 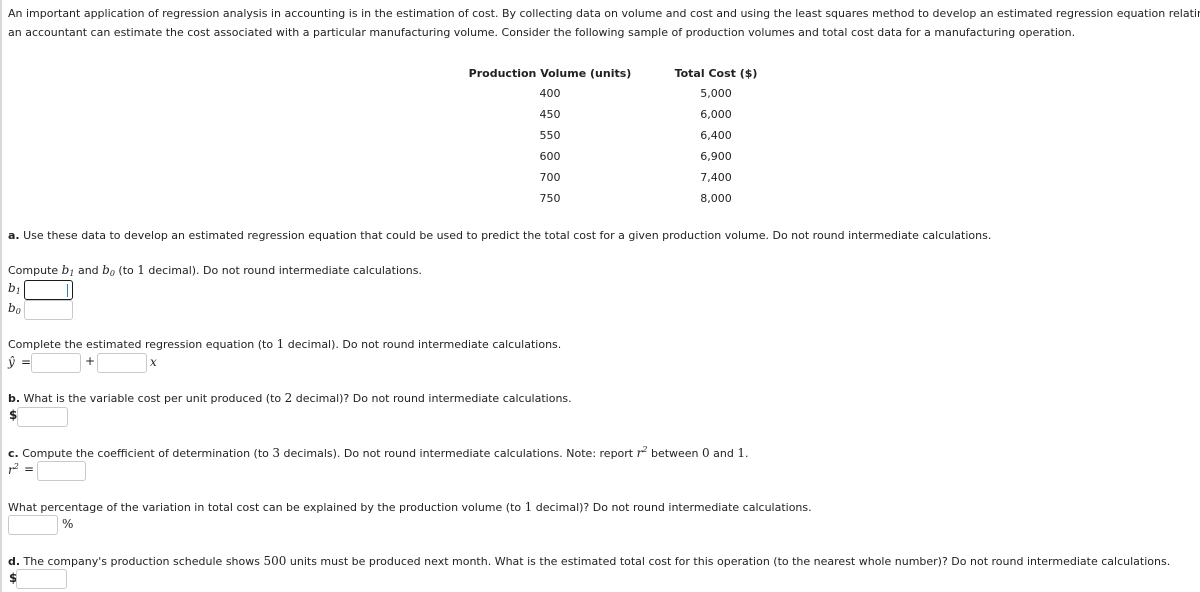 I want to click on volume-cell: 750, so click(x=550, y=198).